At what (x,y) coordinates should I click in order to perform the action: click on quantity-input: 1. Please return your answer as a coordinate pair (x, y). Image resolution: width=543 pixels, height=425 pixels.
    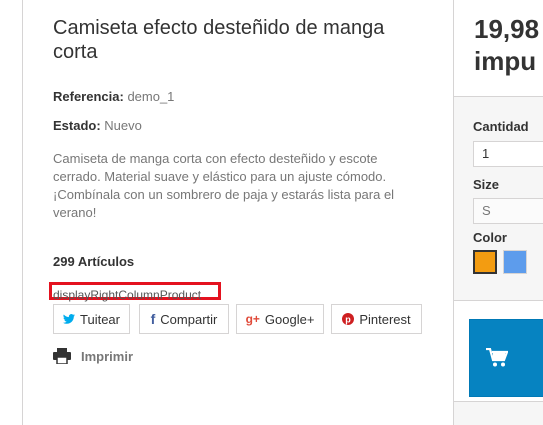
    Looking at the image, I should click on (508, 154).